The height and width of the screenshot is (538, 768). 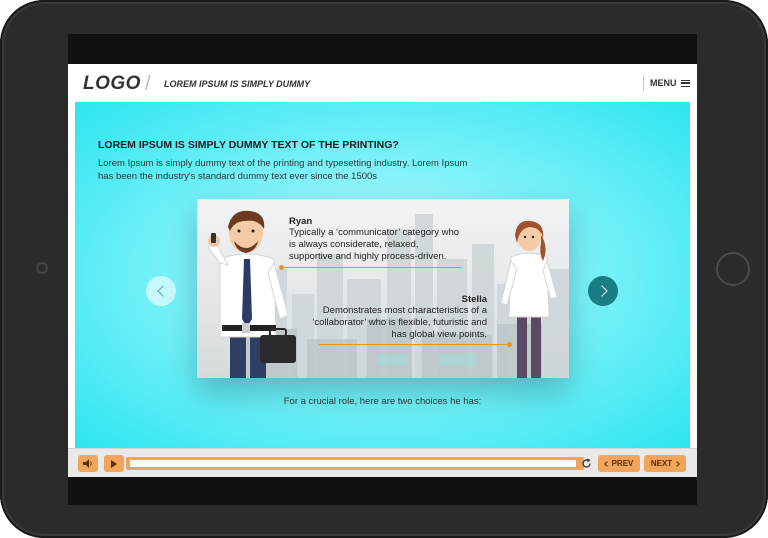 I want to click on prev-button: PREV, so click(x=619, y=463).